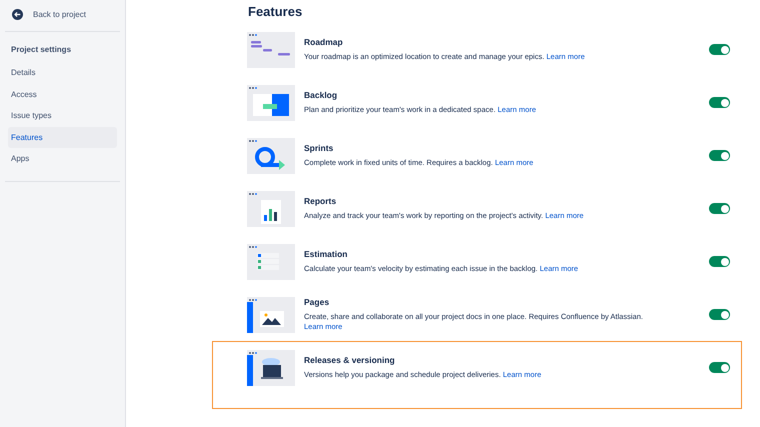  Describe the element at coordinates (321, 201) in the screenshot. I see `feature-title: Reports` at that location.